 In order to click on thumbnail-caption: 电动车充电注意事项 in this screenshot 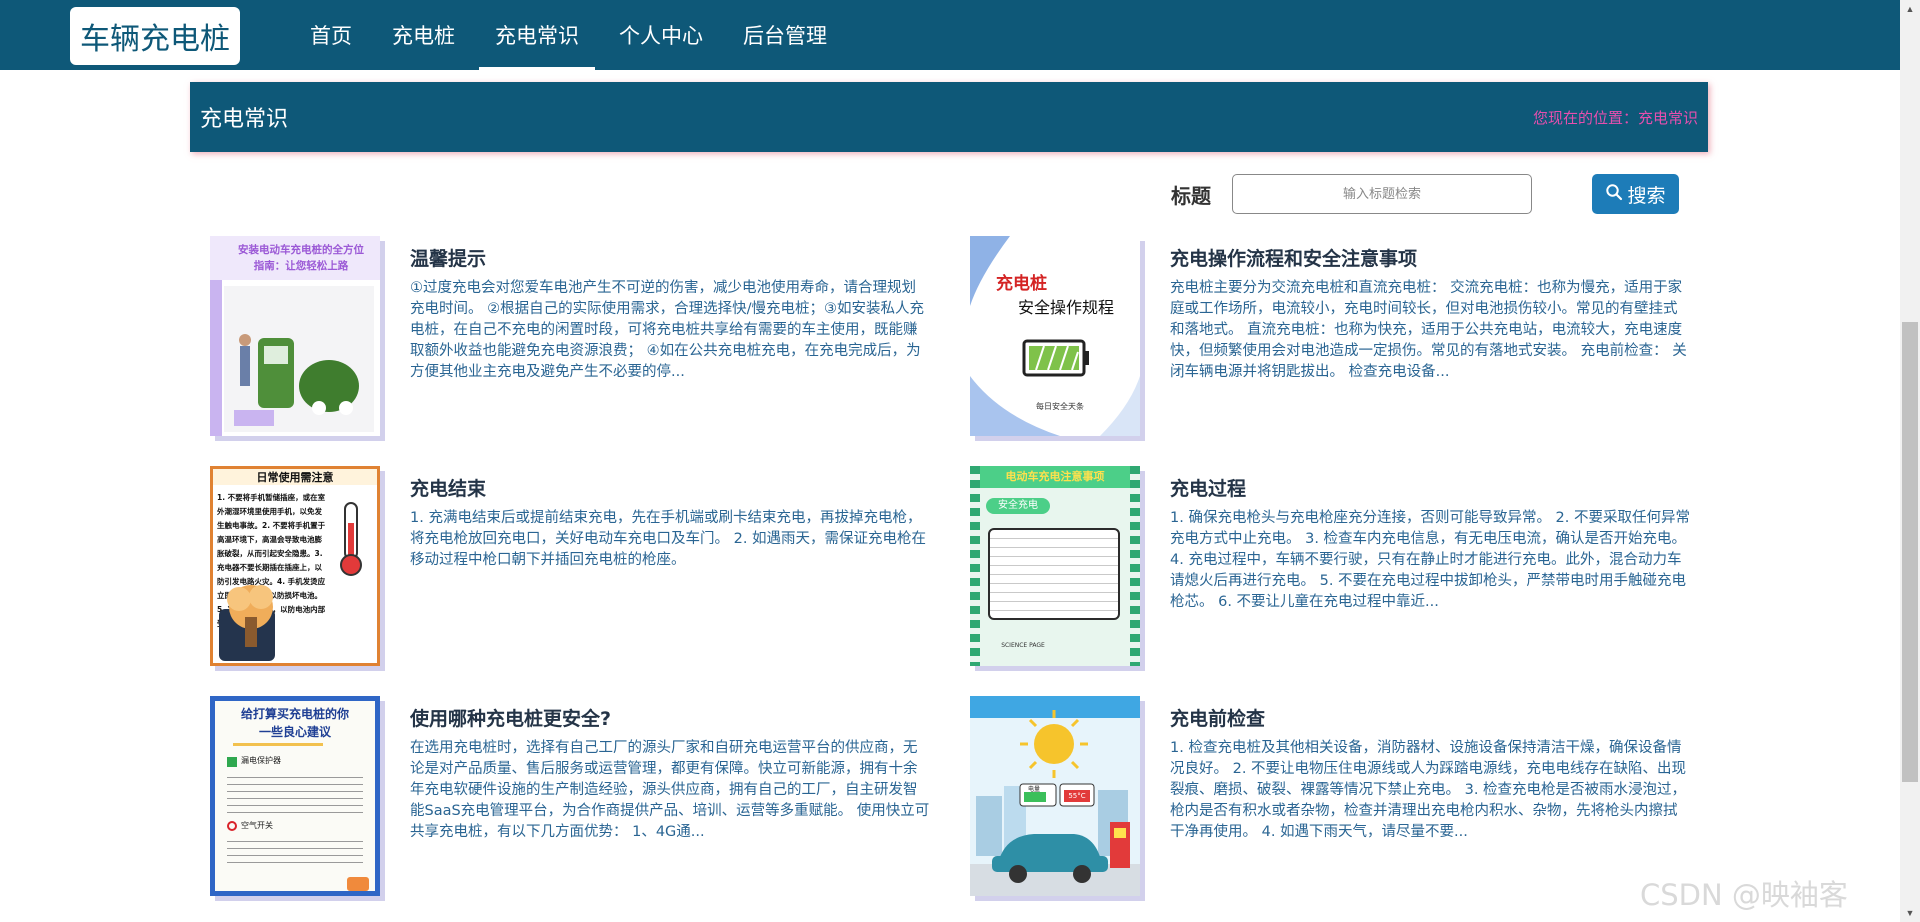, I will do `click(1055, 476)`.